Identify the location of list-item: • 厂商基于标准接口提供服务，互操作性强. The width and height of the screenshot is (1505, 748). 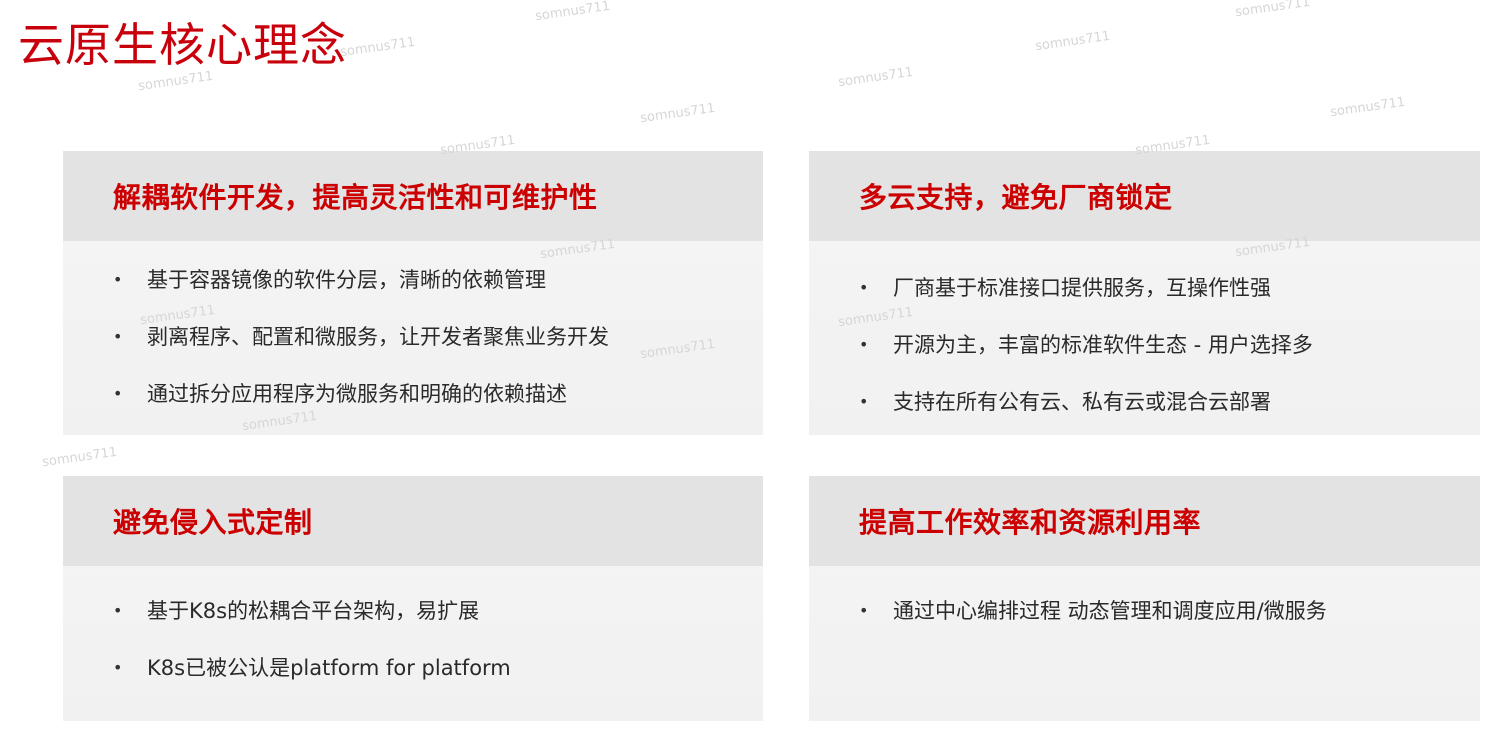
(1169, 299).